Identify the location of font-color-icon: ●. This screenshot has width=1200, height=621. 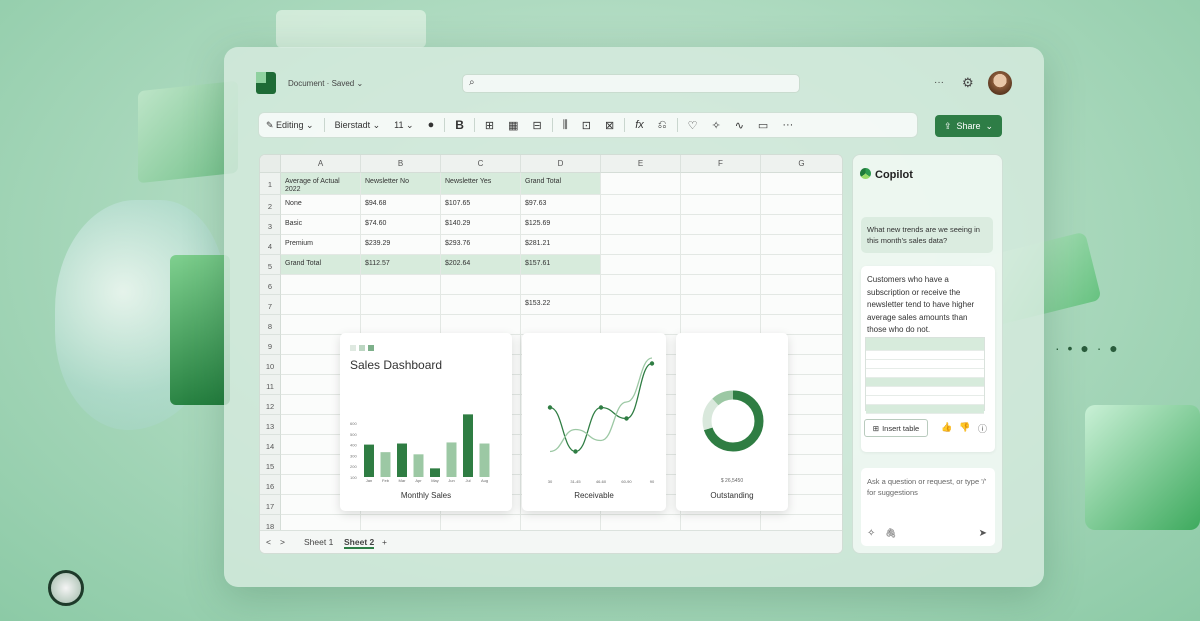
(431, 125).